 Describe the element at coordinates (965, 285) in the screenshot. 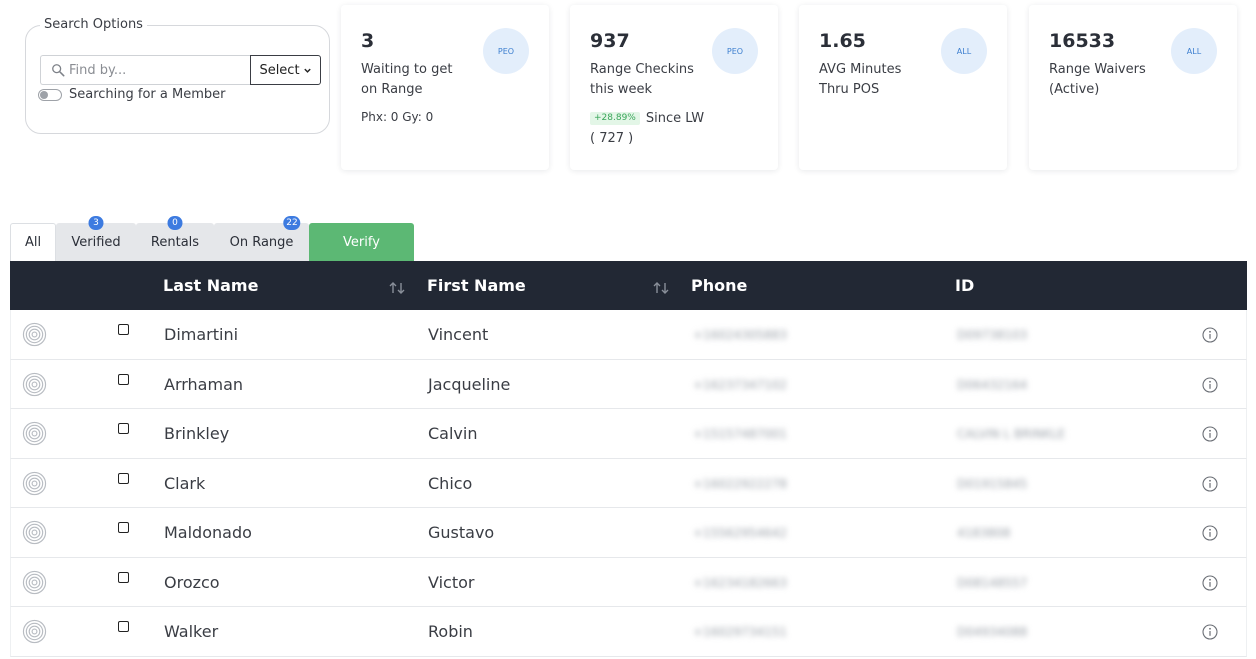

I see `header-id: ID` at that location.